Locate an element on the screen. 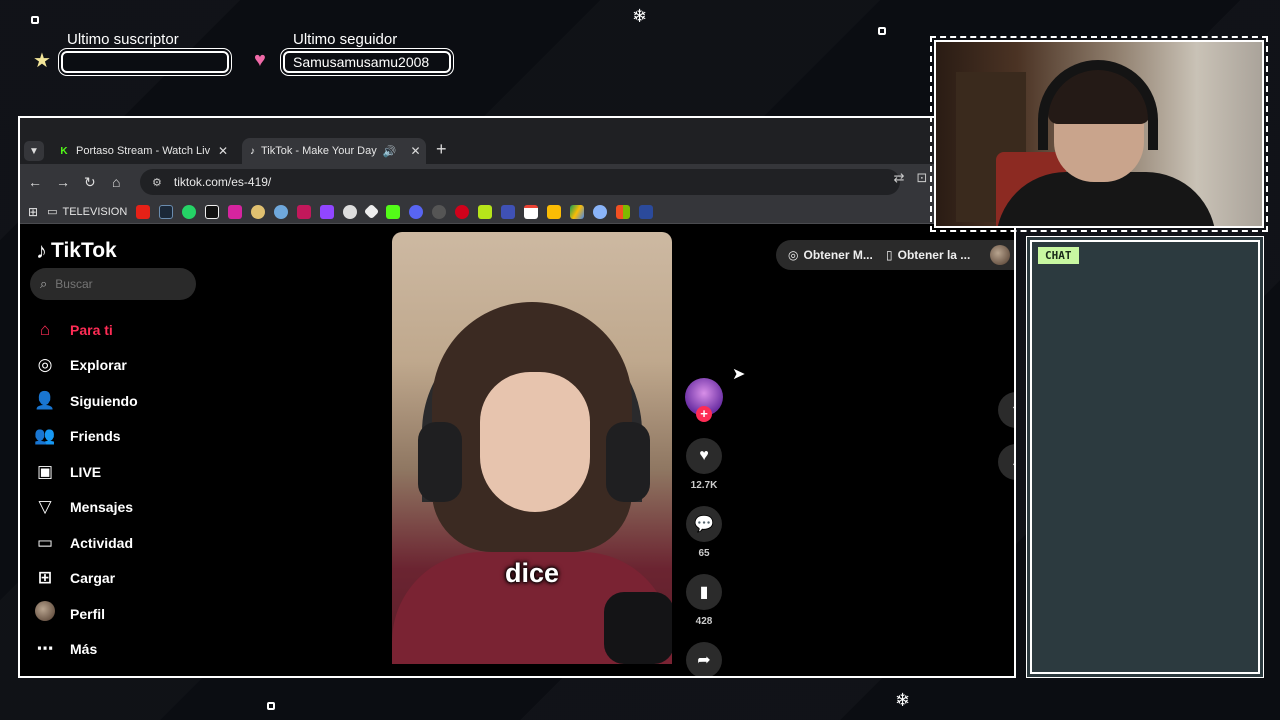  youtube-icon is located at coordinates (143, 211).